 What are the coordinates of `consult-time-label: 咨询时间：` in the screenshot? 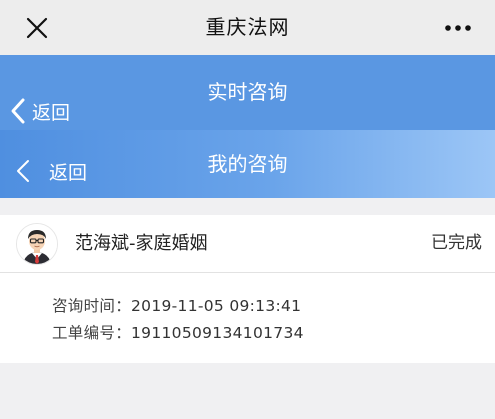 It's located at (92, 306).